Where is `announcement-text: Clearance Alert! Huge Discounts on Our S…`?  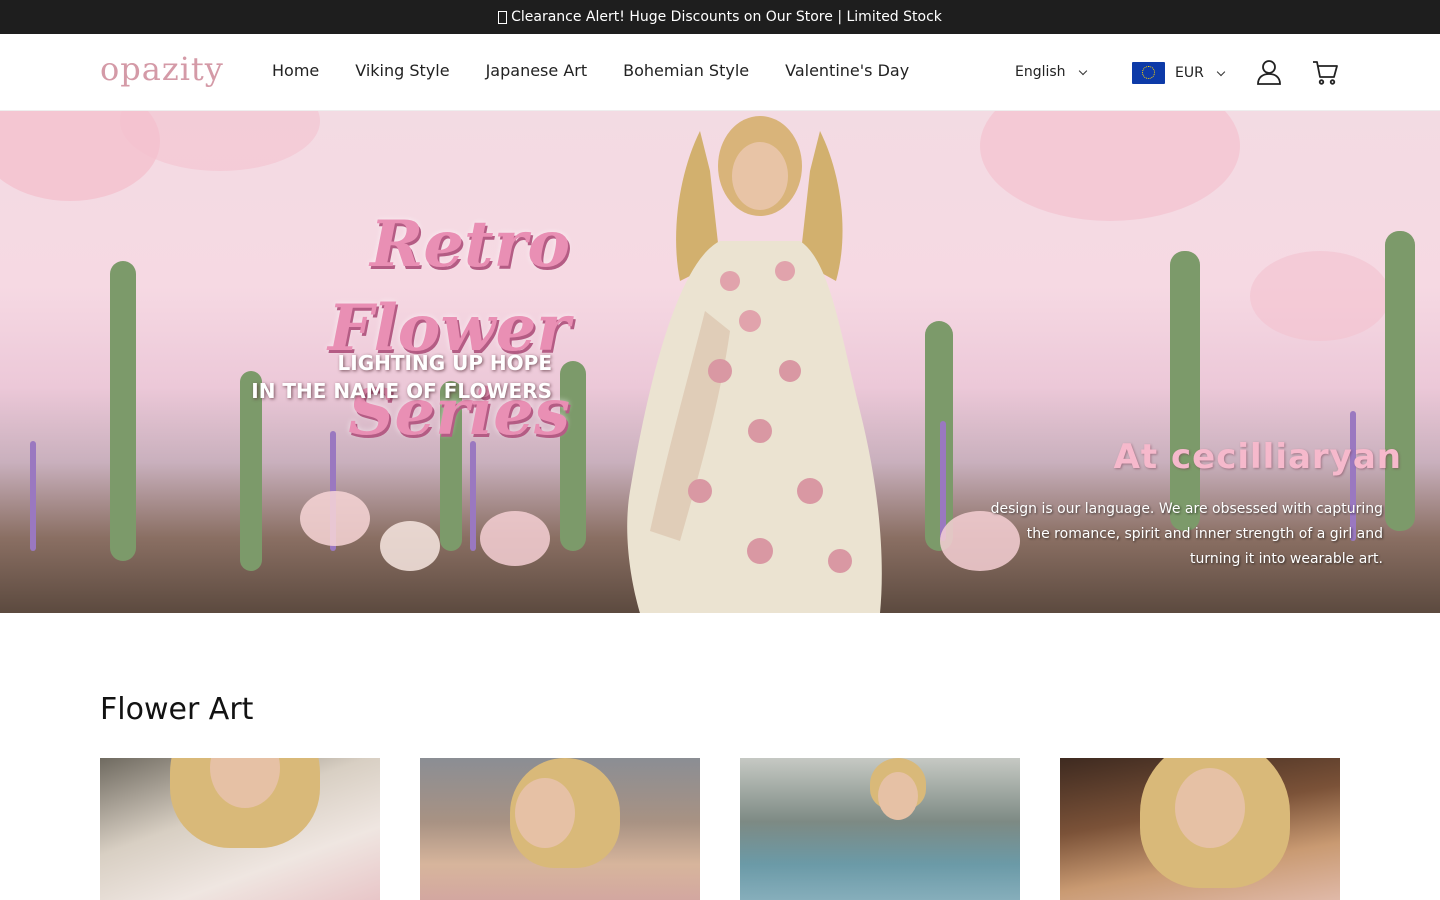
announcement-text: Clearance Alert! Huge Discounts on Our S… is located at coordinates (726, 17).